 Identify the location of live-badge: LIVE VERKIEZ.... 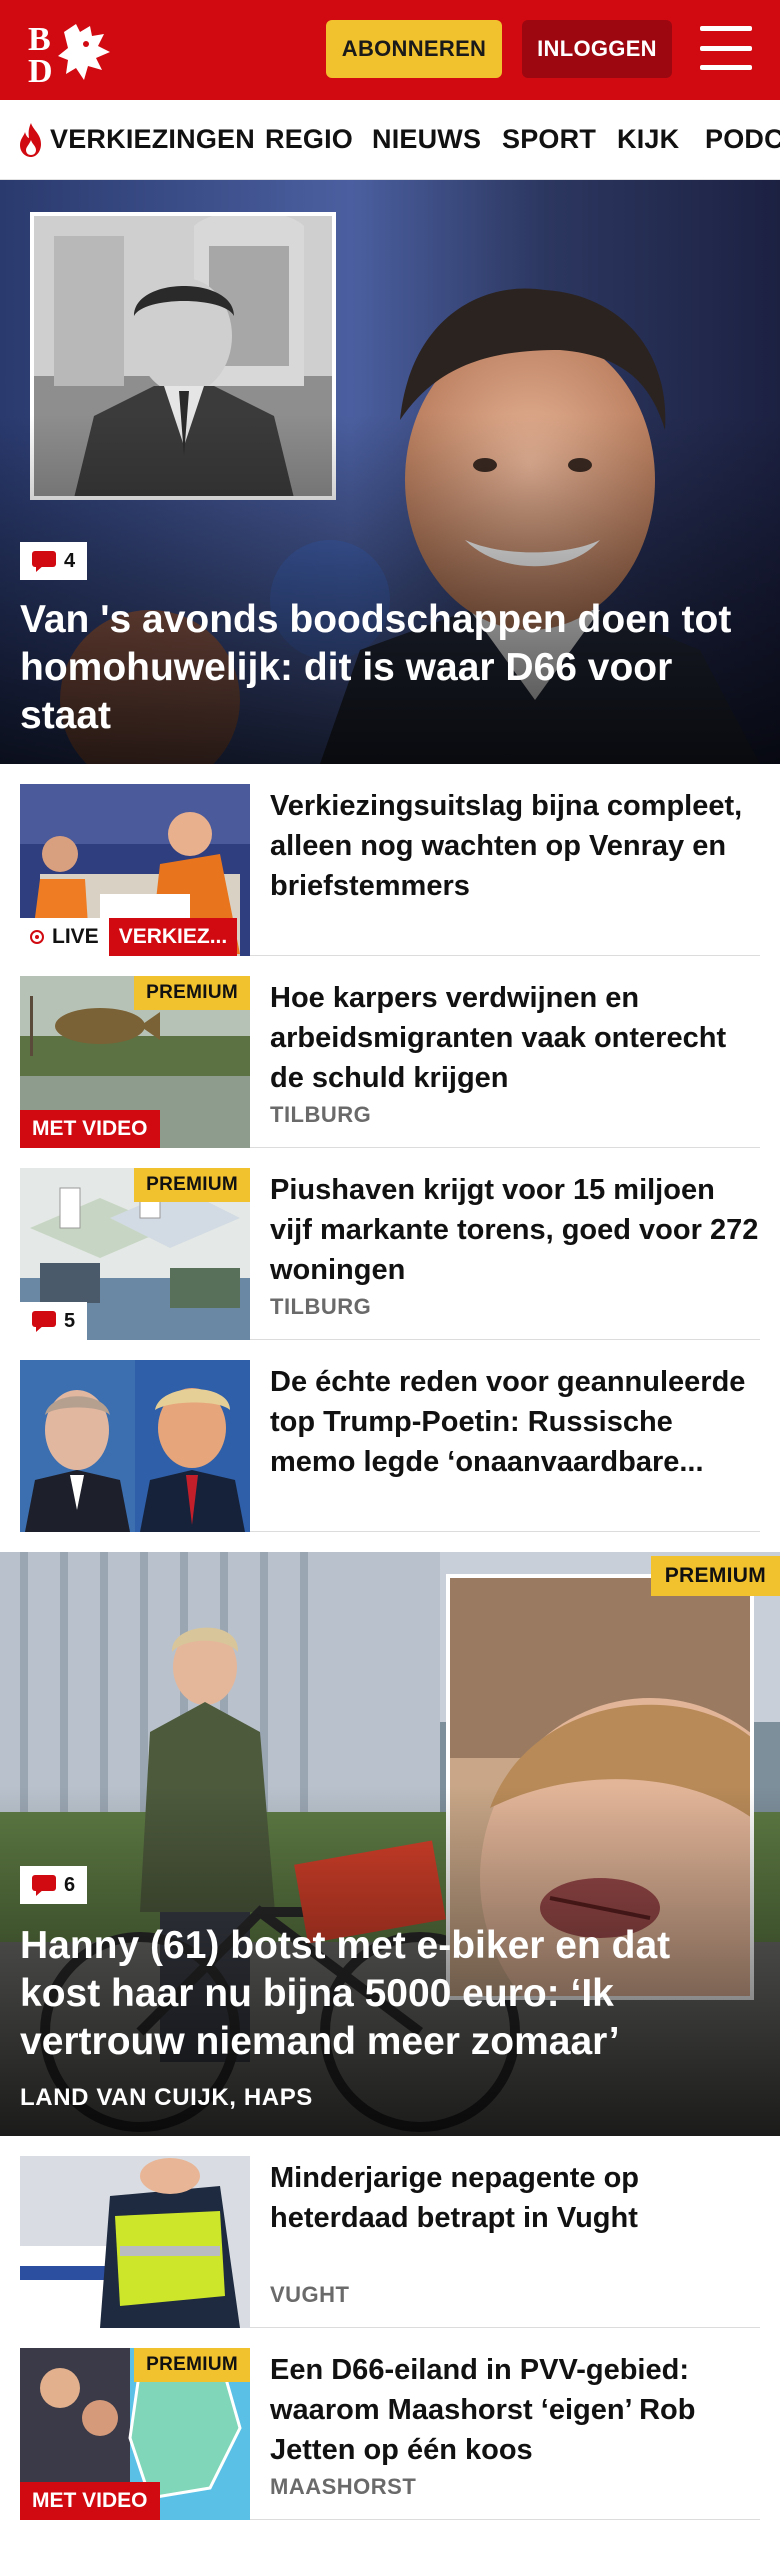
(129, 937).